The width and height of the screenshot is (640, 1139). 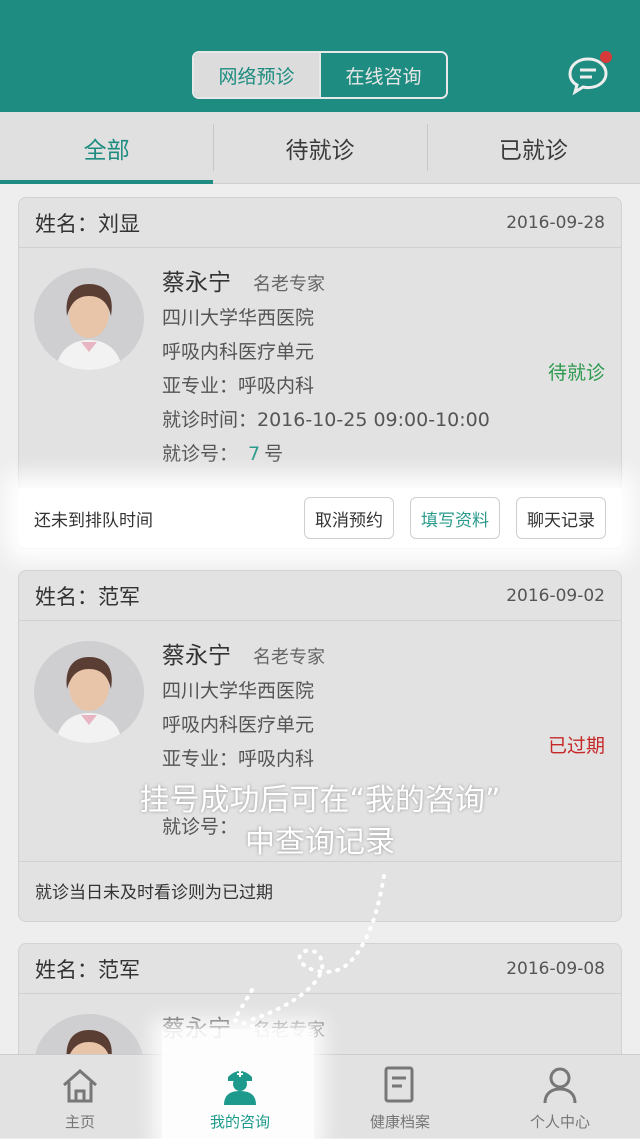 What do you see at coordinates (80, 1086) in the screenshot?
I see `home-icon` at bounding box center [80, 1086].